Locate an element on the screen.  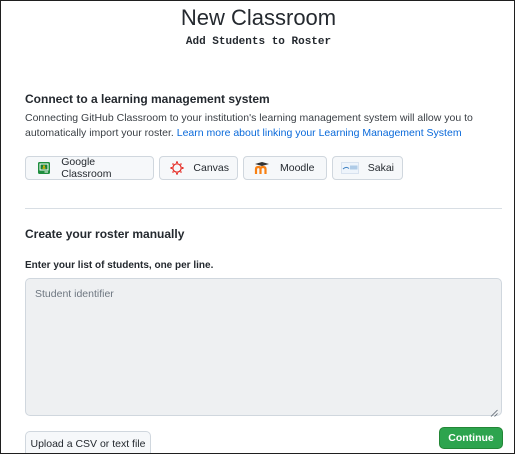
student-list-placeholder: Student identifier is located at coordinates (74, 294).